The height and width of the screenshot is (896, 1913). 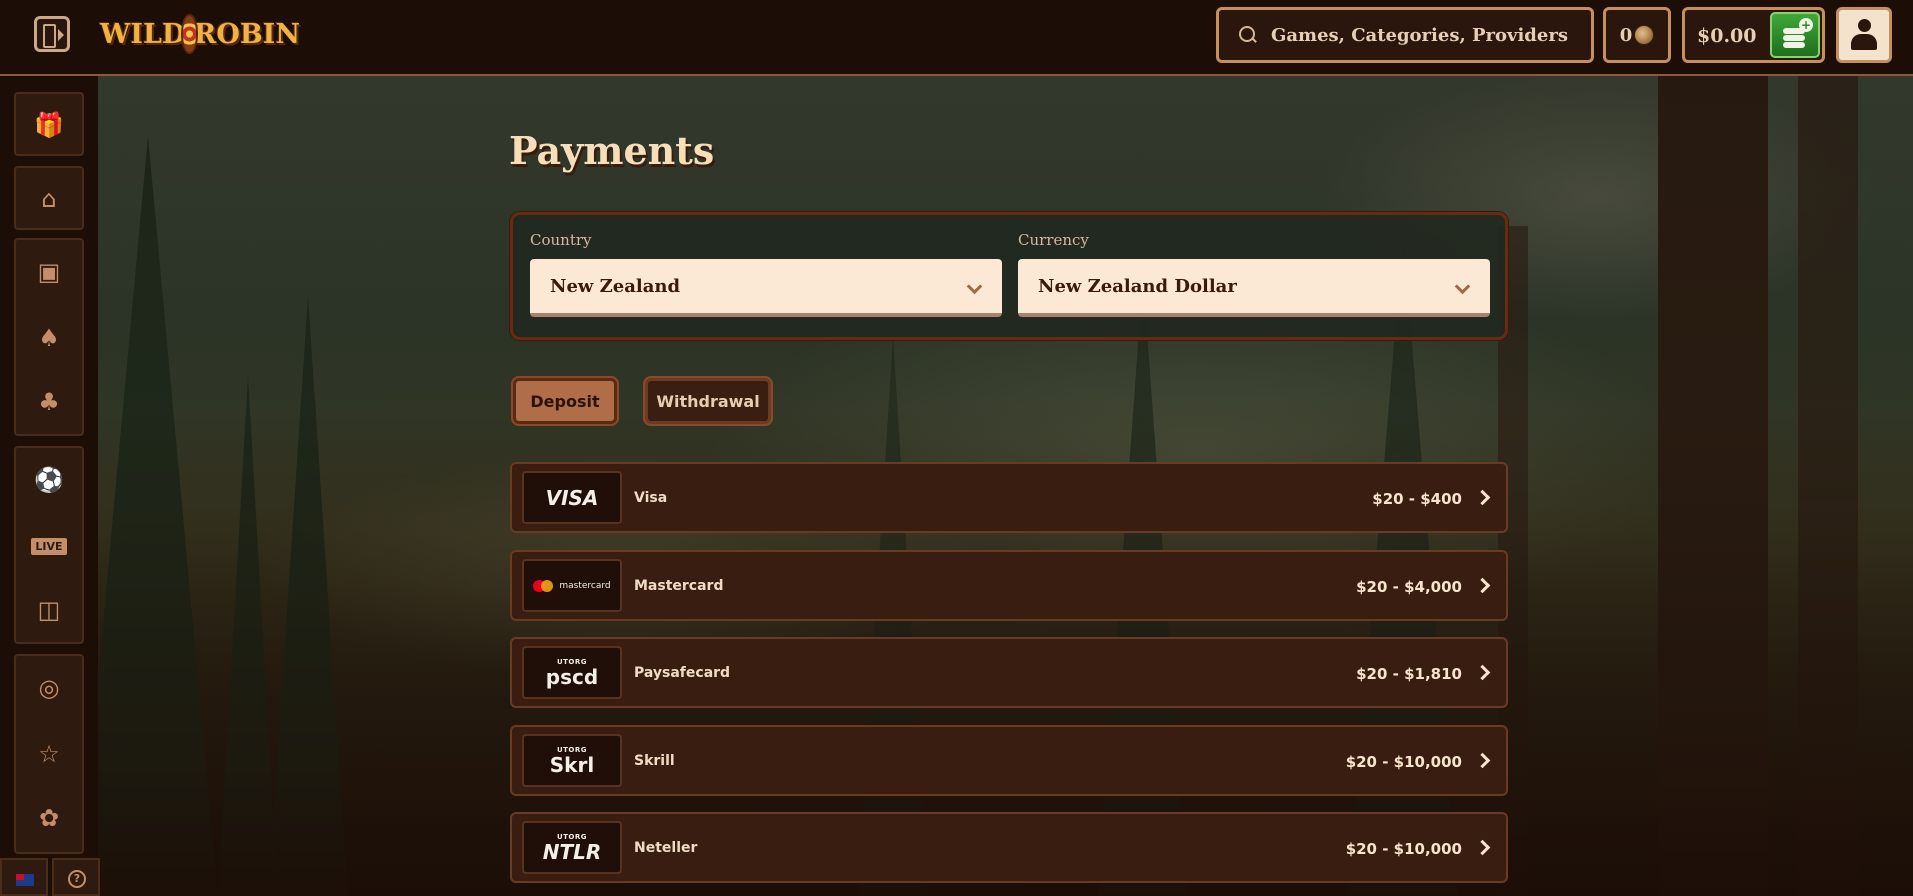 What do you see at coordinates (1254, 288) in the screenshot?
I see `currency-select: New Zealand Dollar` at bounding box center [1254, 288].